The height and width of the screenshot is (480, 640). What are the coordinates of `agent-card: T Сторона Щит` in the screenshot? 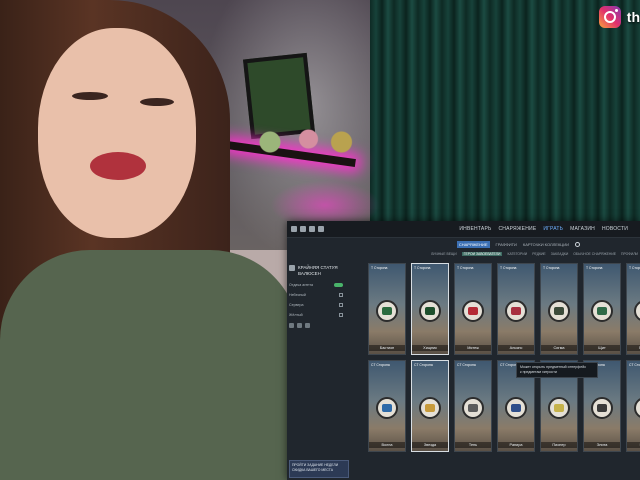 It's located at (602, 309).